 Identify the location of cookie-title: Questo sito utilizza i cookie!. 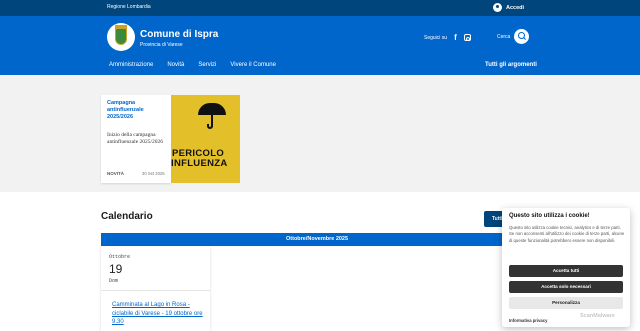
(549, 216).